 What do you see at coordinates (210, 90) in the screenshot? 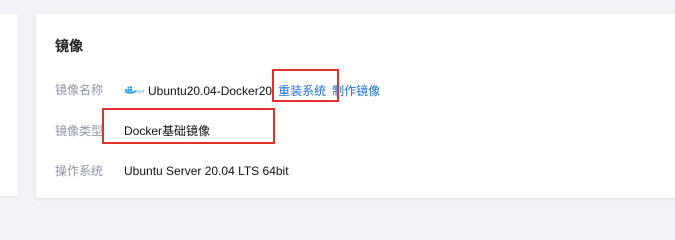
I see `image-name-text: Ubuntu20.04-Docker20` at bounding box center [210, 90].